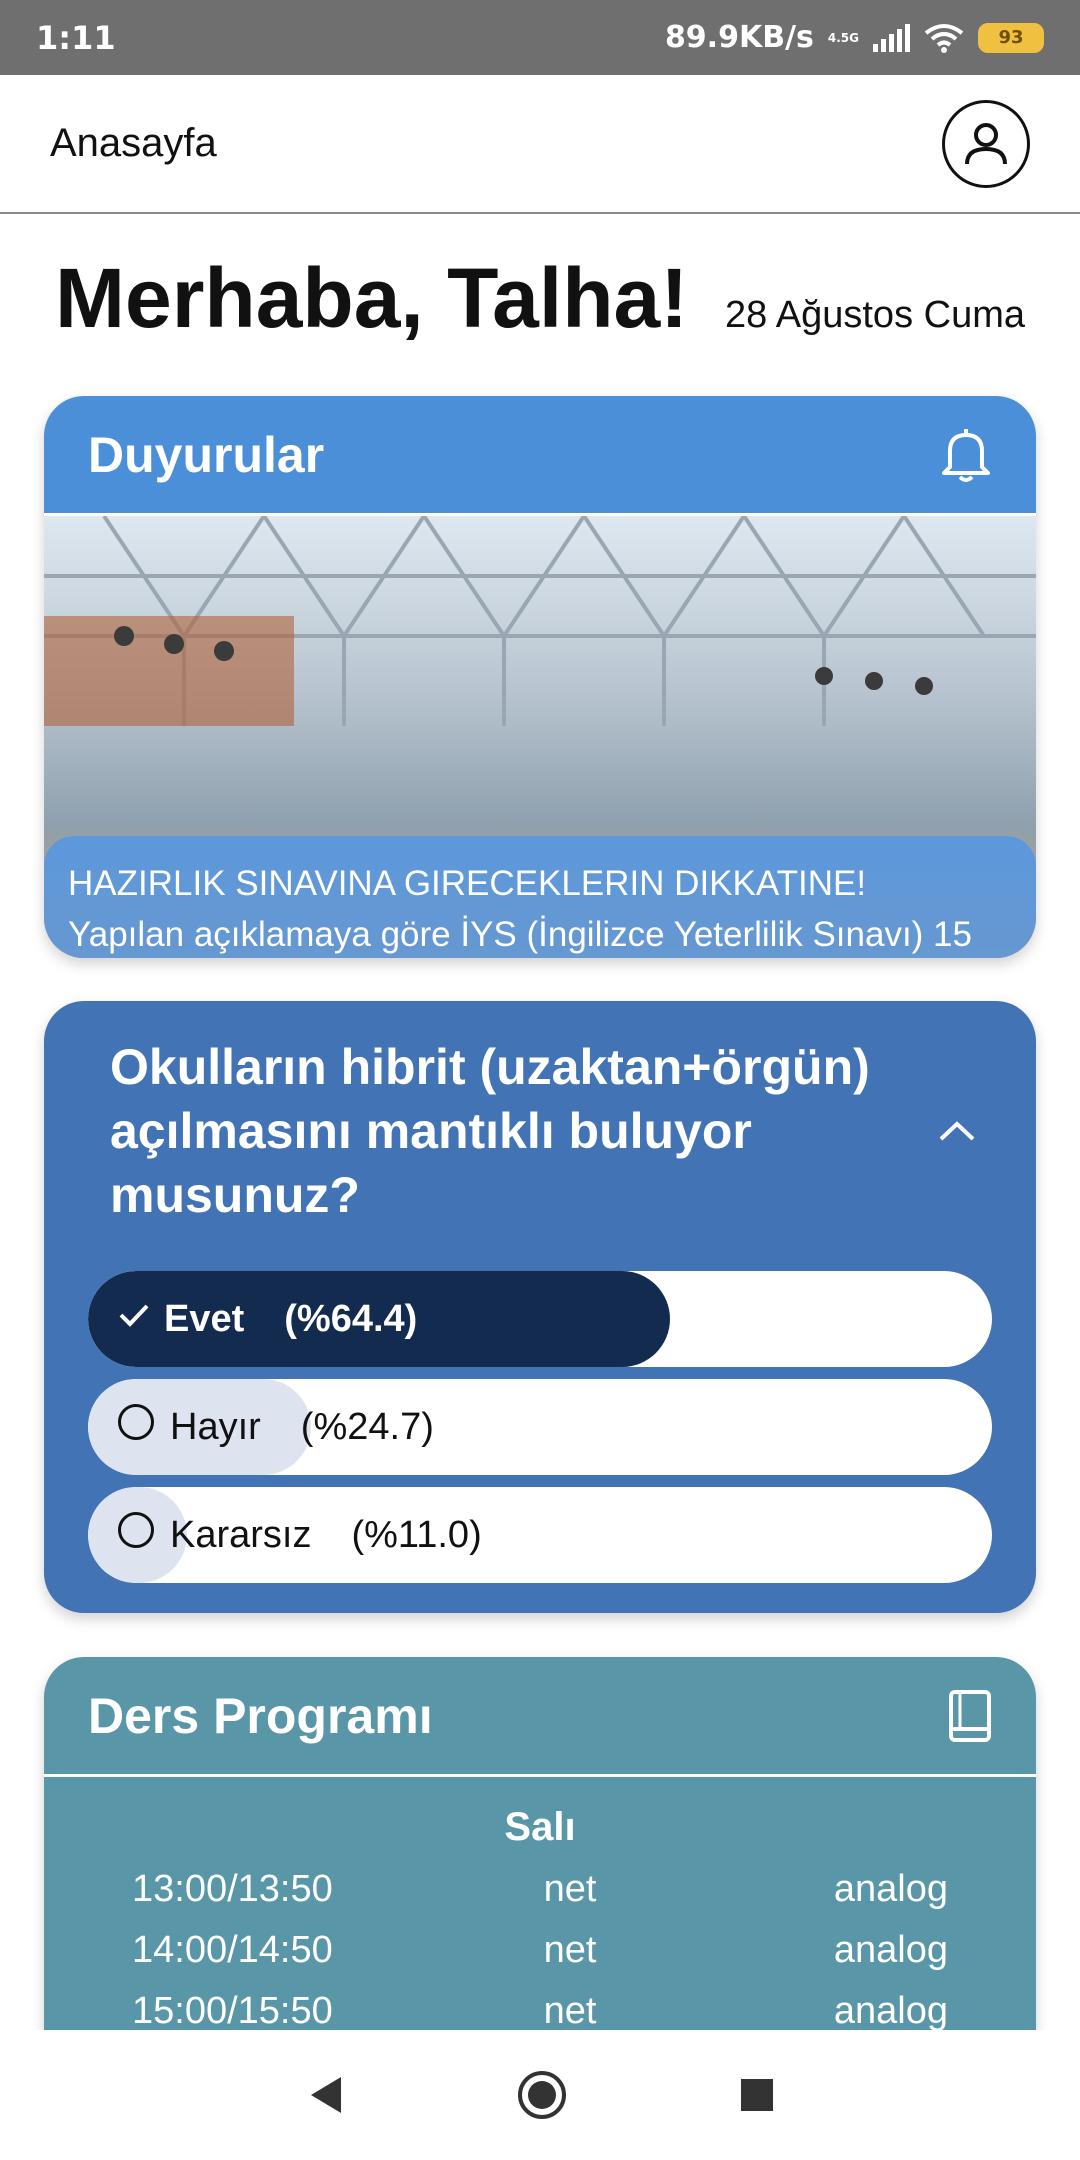  What do you see at coordinates (540, 144) in the screenshot?
I see `app-bar: Anasayfa` at bounding box center [540, 144].